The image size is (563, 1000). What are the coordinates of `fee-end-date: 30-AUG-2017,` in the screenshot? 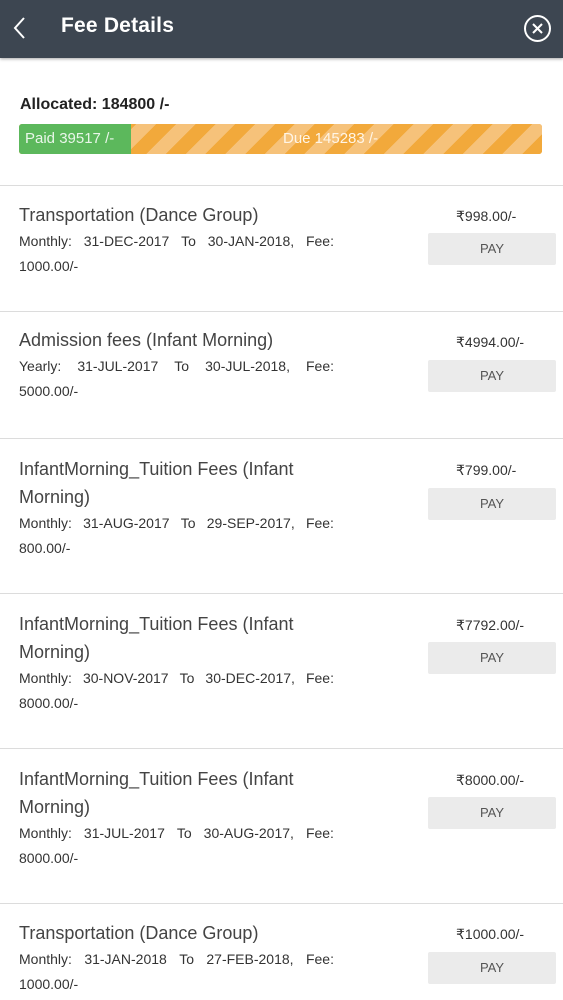 It's located at (248, 833).